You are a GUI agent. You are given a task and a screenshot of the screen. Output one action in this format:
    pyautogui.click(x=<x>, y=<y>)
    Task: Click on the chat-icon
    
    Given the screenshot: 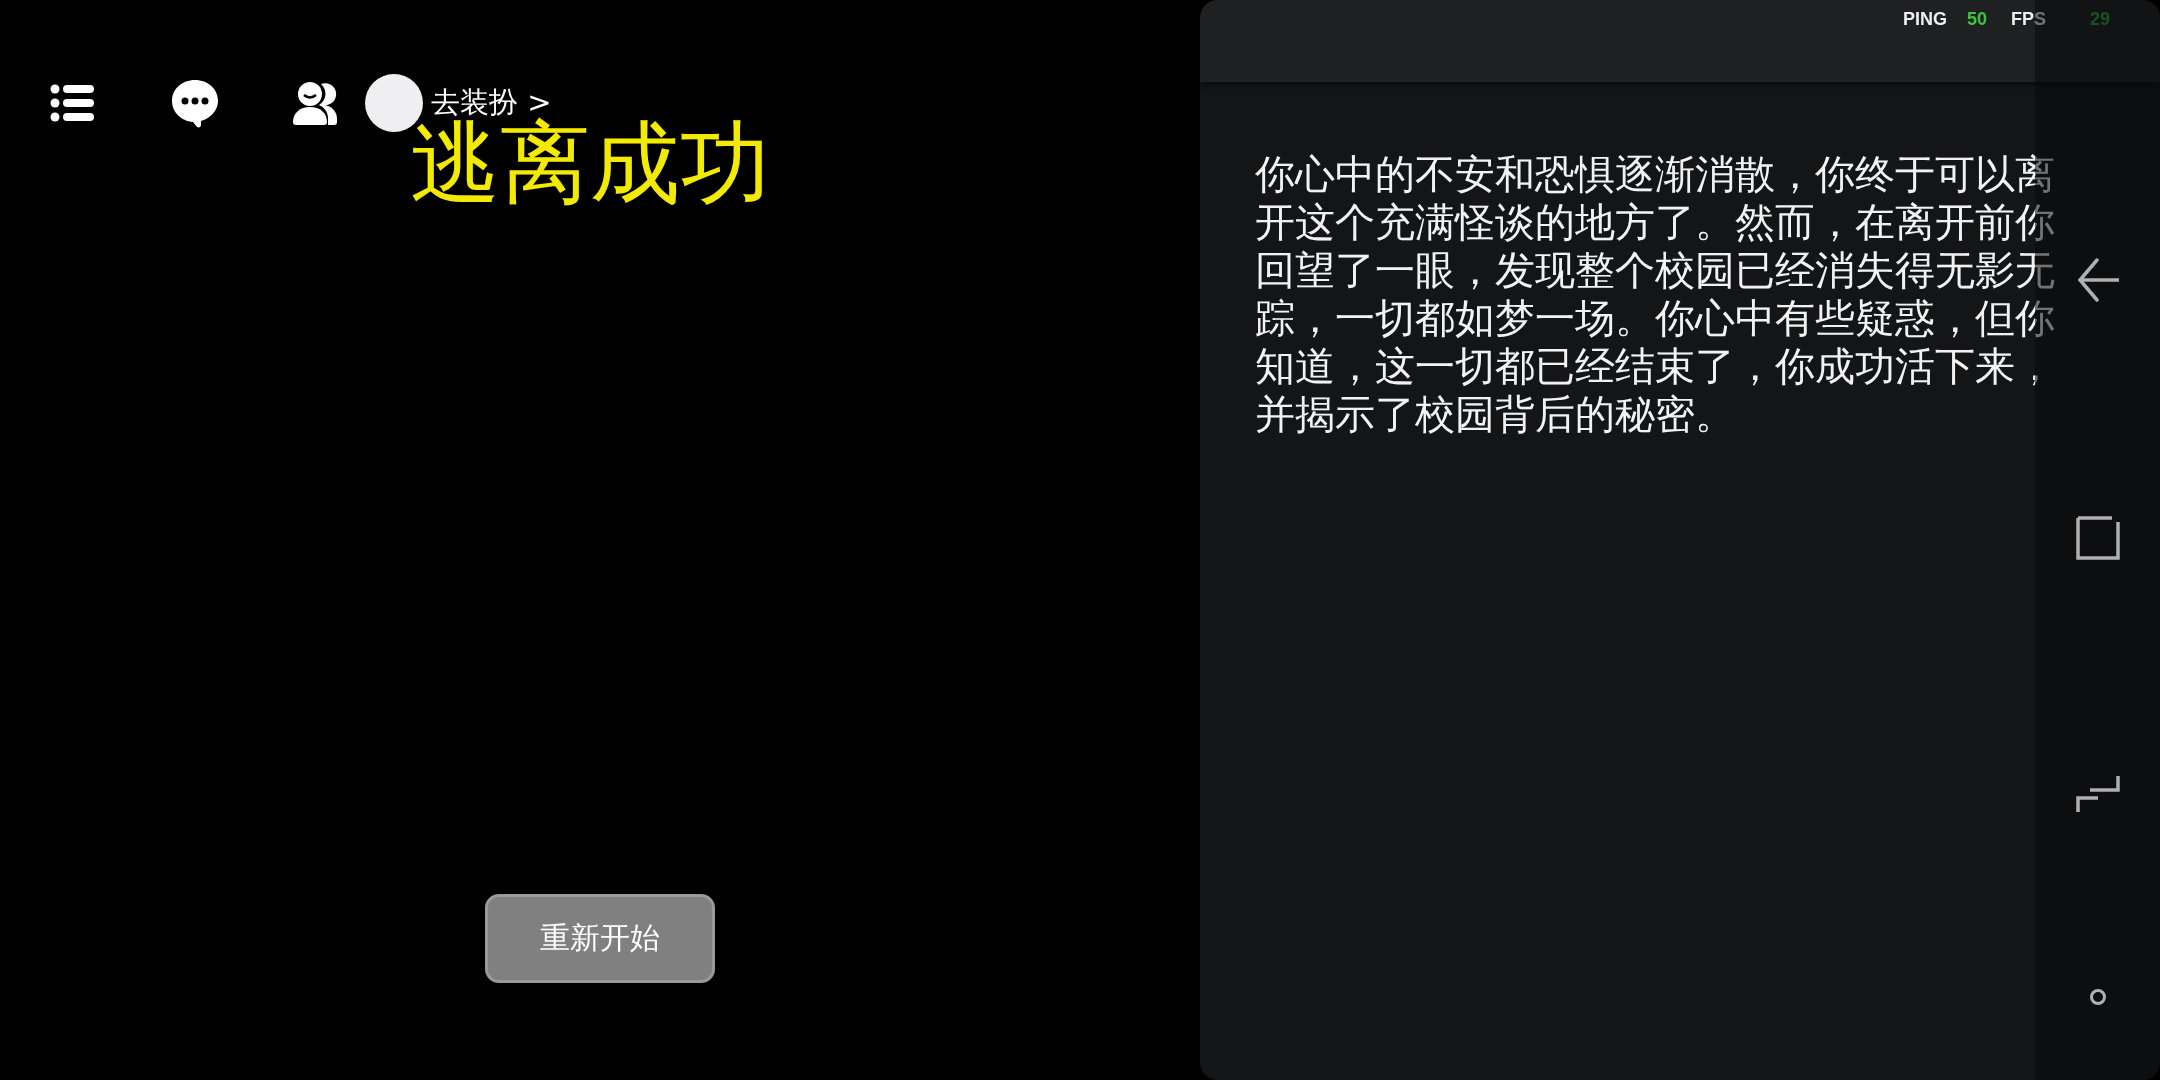 What is the action you would take?
    pyautogui.click(x=195, y=103)
    